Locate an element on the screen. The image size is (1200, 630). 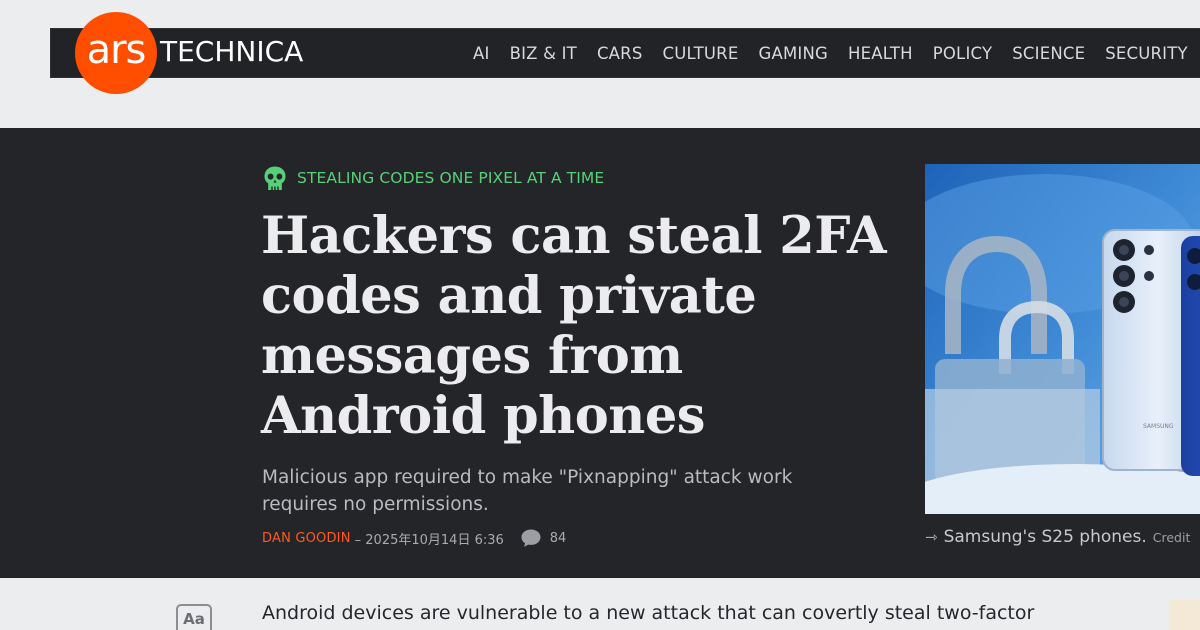
nav-item-ai: AI is located at coordinates (481, 53).